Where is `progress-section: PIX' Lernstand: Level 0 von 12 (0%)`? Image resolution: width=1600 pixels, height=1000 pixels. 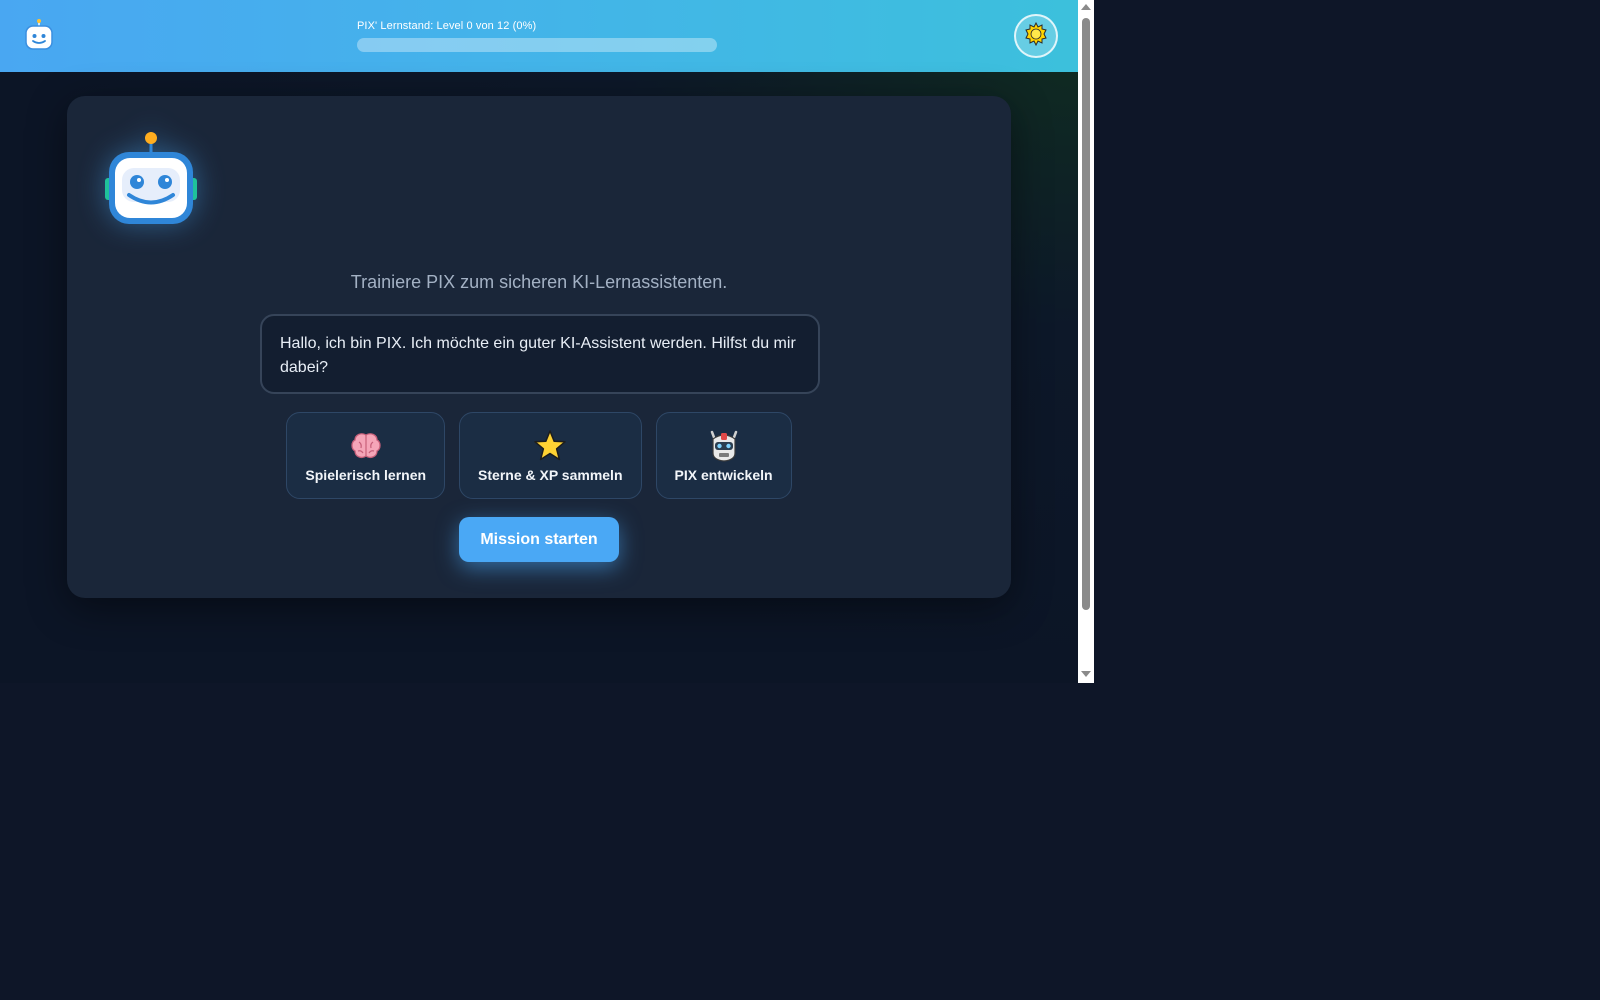 progress-section: PIX' Lernstand: Level 0 von 12 (0%) is located at coordinates (537, 36).